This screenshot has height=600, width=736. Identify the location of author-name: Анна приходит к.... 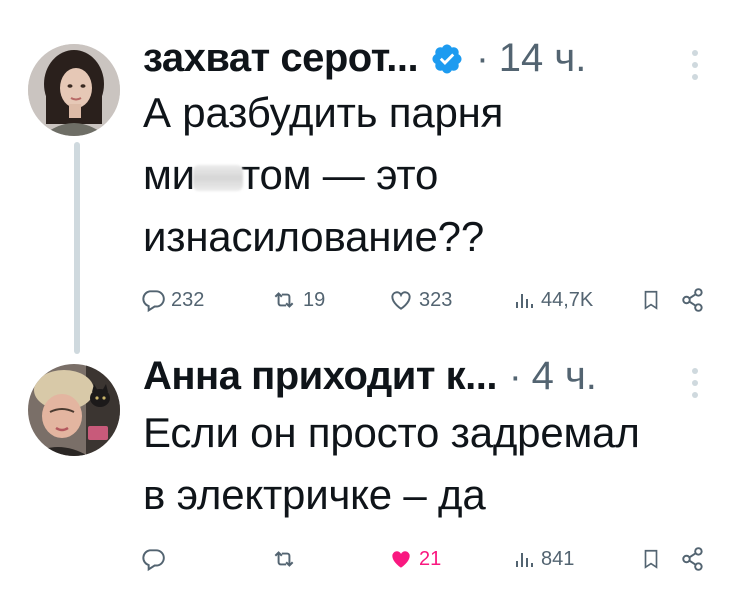
(320, 376).